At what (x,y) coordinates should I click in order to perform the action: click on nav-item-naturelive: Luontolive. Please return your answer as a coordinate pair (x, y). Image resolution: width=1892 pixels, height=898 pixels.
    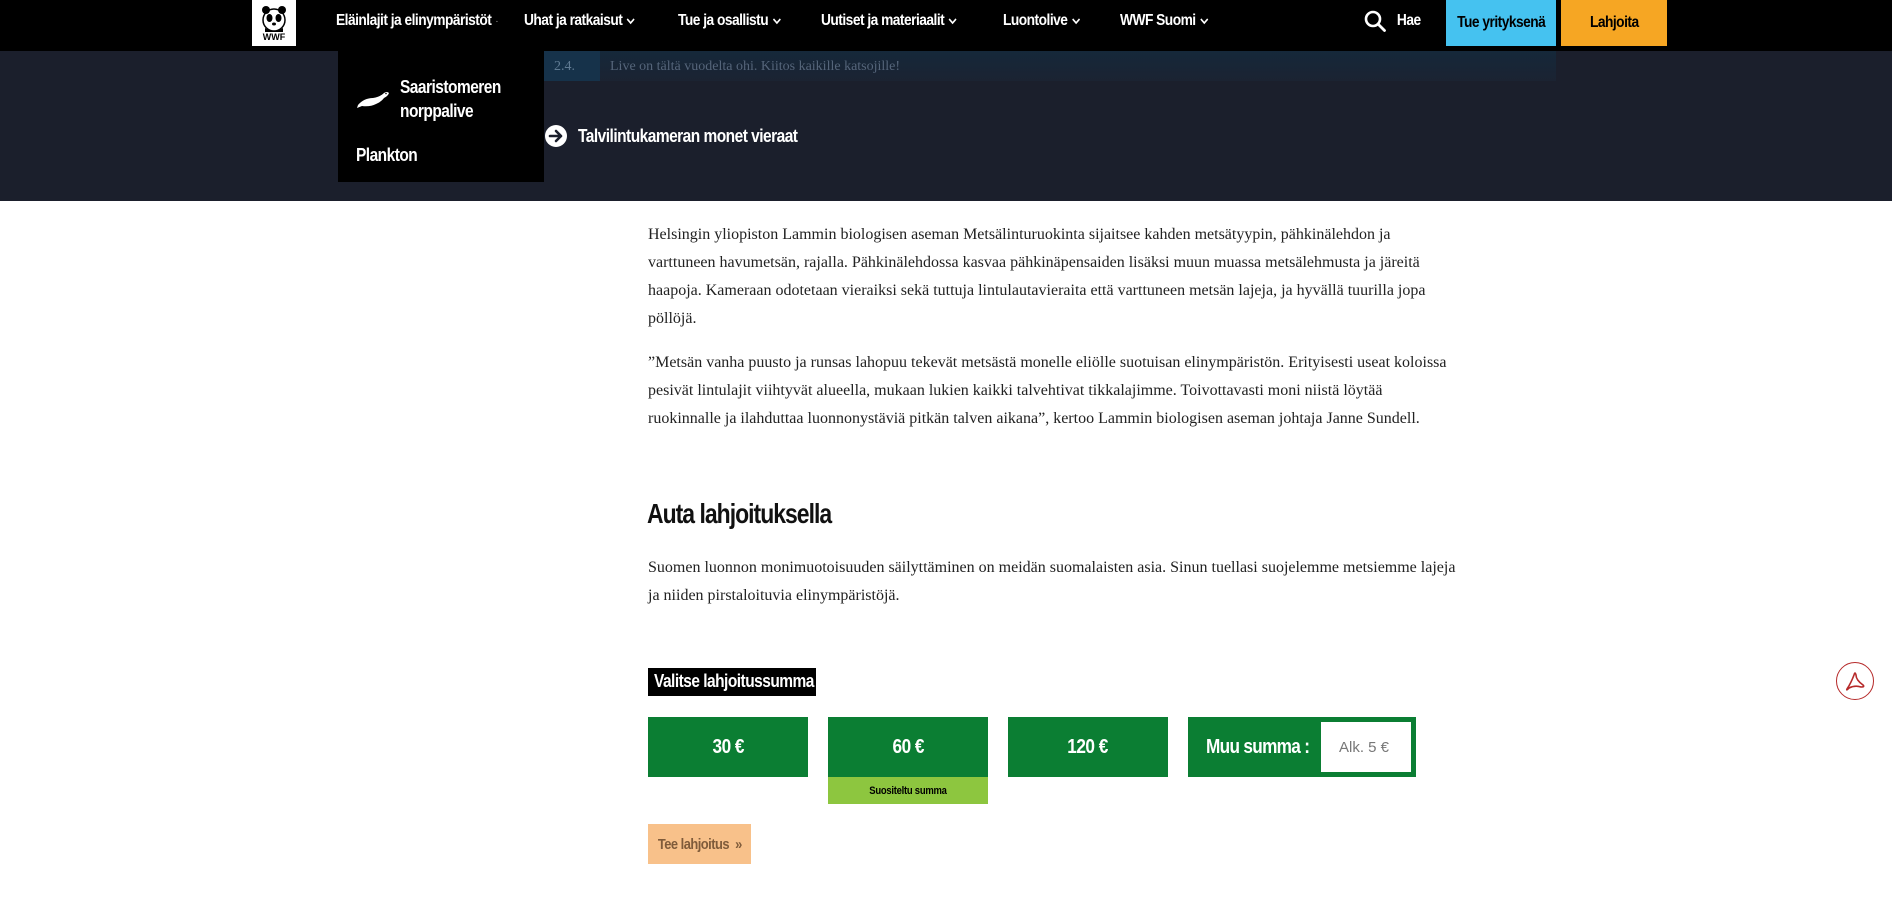
    Looking at the image, I should click on (1053, 21).